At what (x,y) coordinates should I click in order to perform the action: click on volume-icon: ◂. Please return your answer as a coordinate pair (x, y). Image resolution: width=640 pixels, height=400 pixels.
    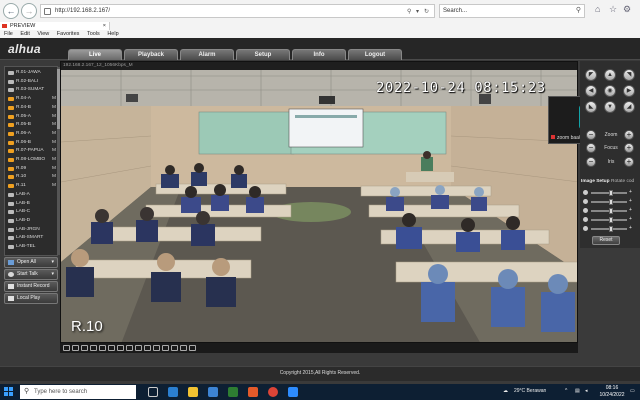
    Looking at the image, I should click on (586, 391).